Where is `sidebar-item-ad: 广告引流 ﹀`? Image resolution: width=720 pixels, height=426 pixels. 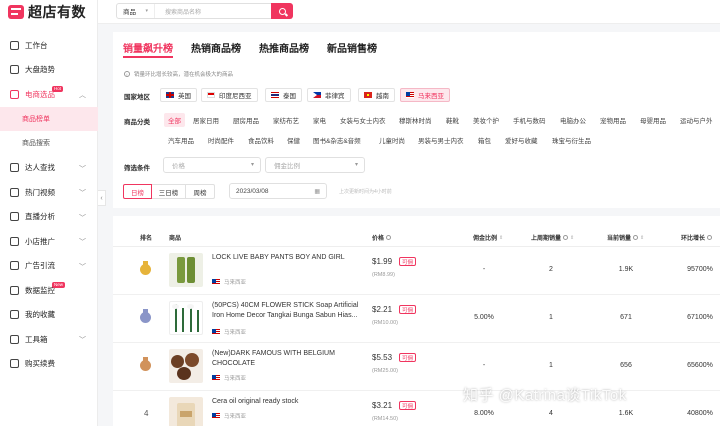
sidebar-item-ad: 广告引流 ﹀ is located at coordinates (49, 266).